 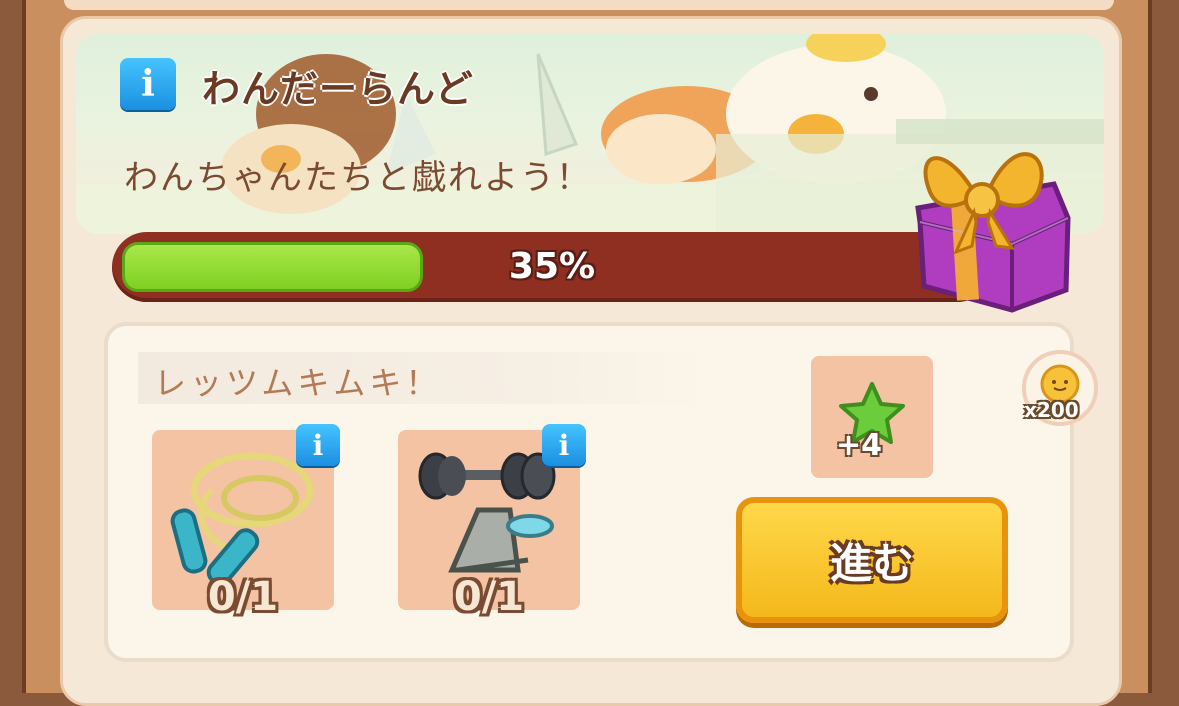 What do you see at coordinates (589, 5) in the screenshot?
I see `top-divider` at bounding box center [589, 5].